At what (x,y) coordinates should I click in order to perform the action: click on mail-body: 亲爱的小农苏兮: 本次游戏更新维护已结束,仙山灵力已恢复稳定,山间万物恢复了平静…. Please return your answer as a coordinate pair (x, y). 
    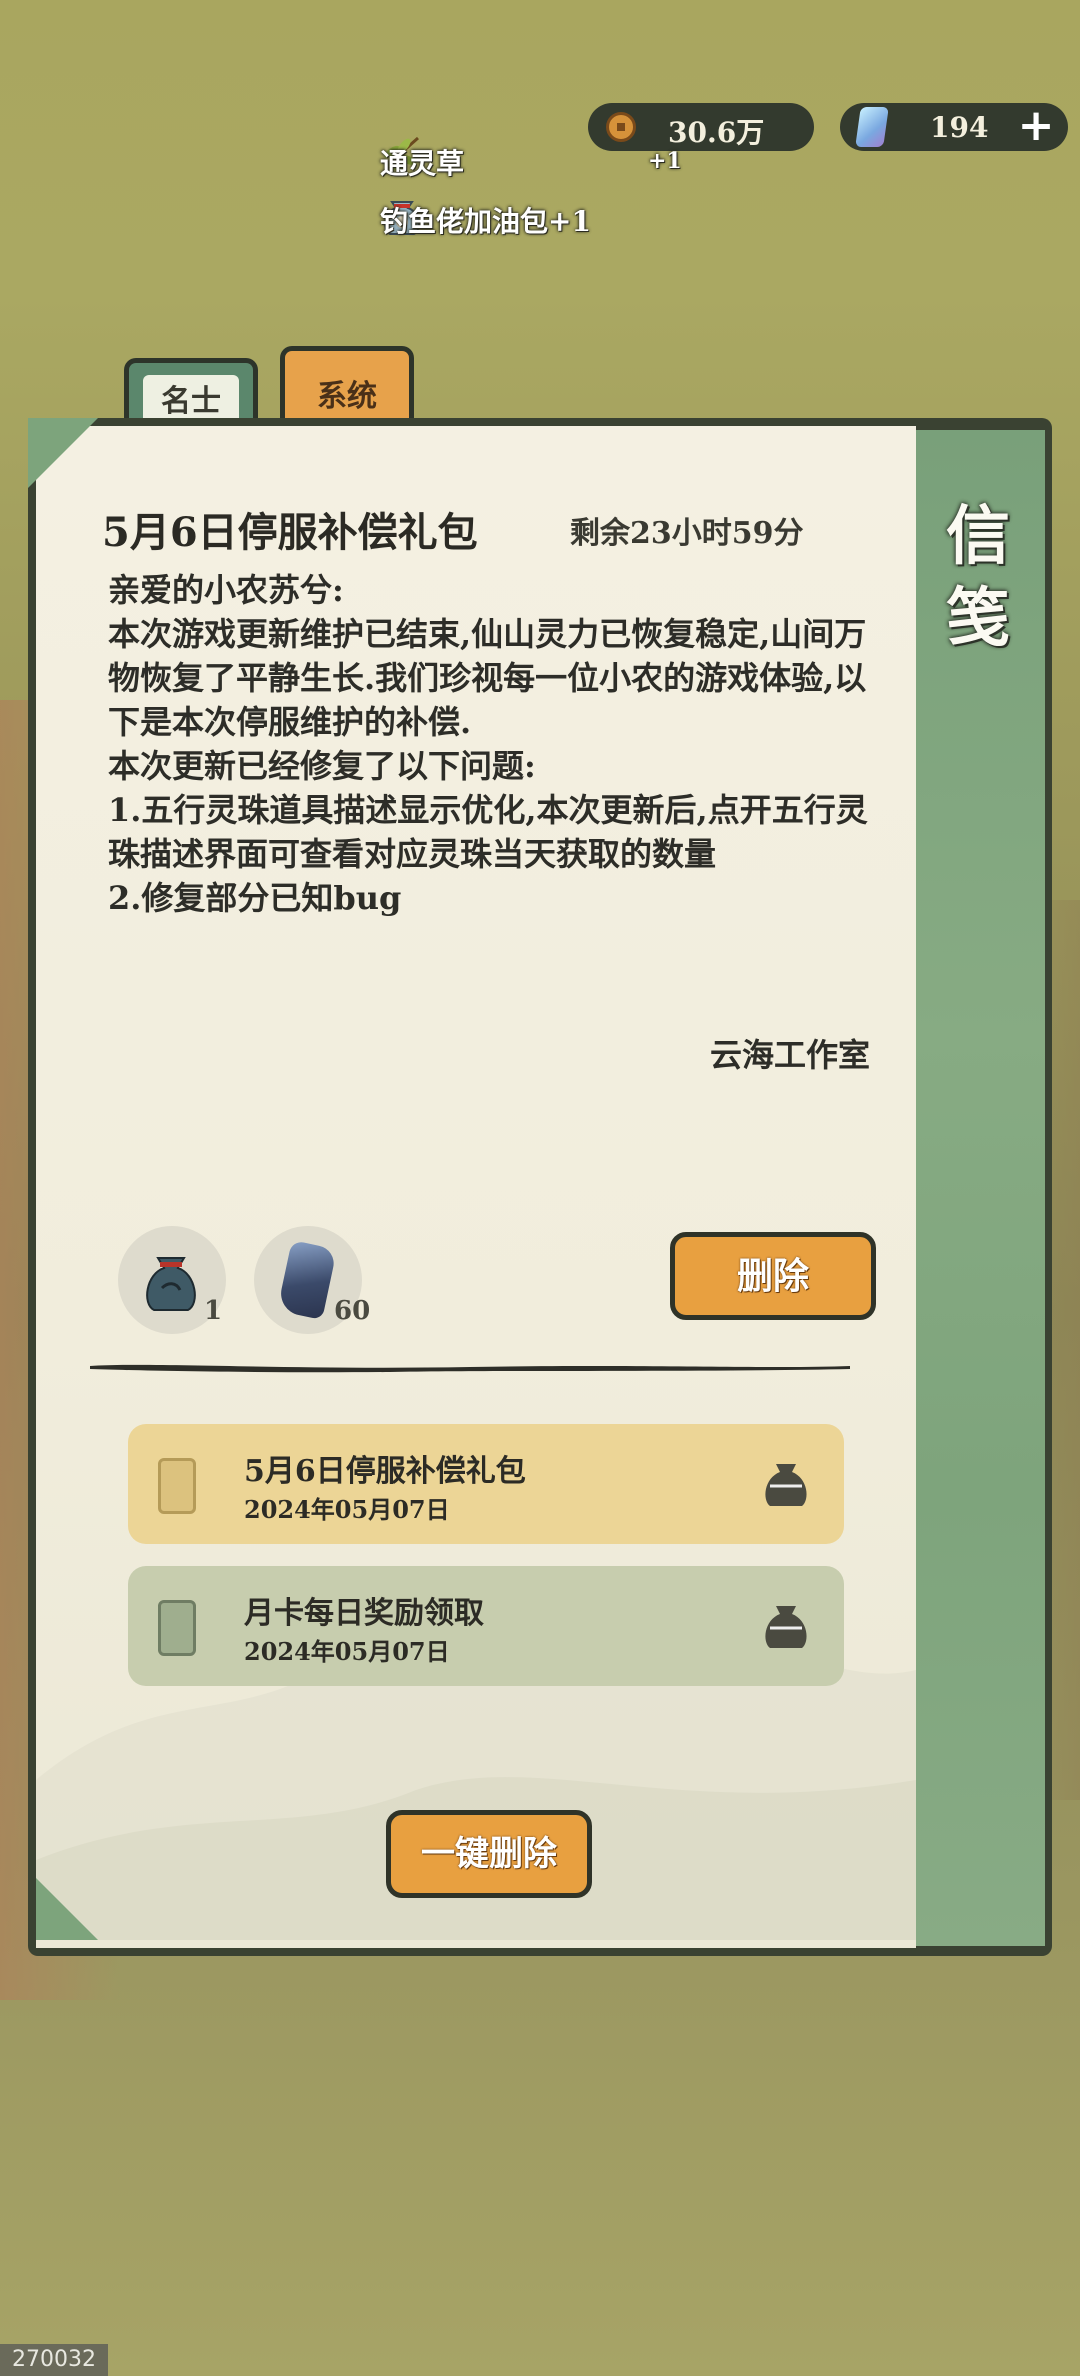
    Looking at the image, I should click on (488, 744).